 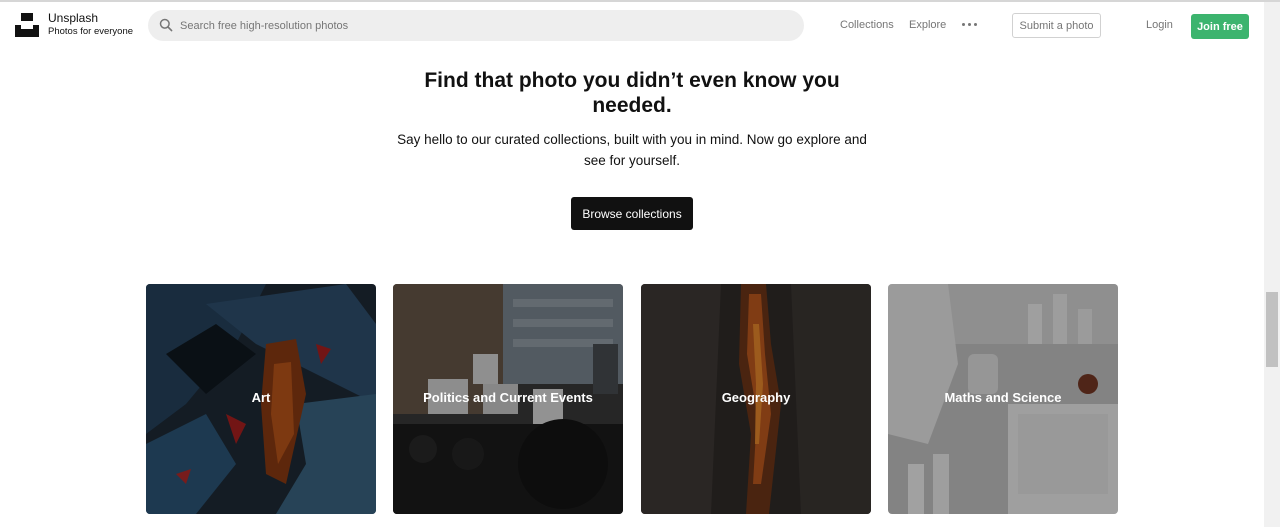 I want to click on collection-label: Maths and Science, so click(x=1003, y=397).